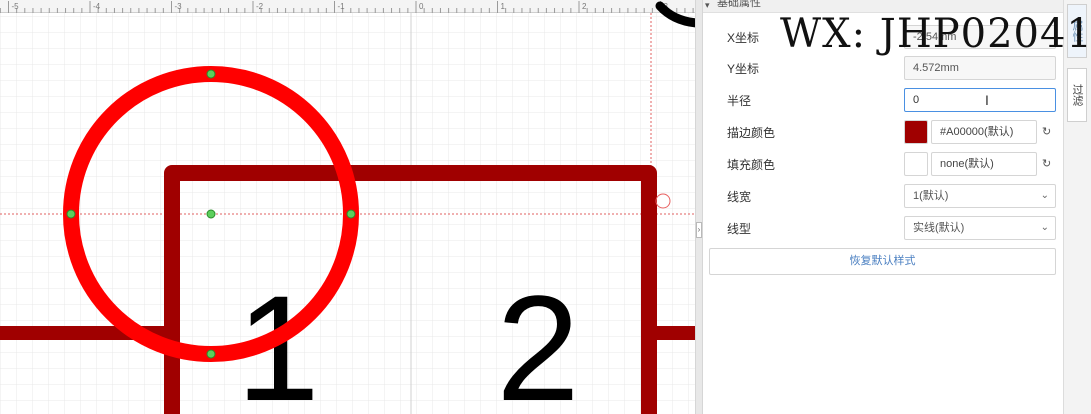 This screenshot has height=414, width=1091. What do you see at coordinates (1046, 164) in the screenshot?
I see `fill-color-reset-icon: ↻` at bounding box center [1046, 164].